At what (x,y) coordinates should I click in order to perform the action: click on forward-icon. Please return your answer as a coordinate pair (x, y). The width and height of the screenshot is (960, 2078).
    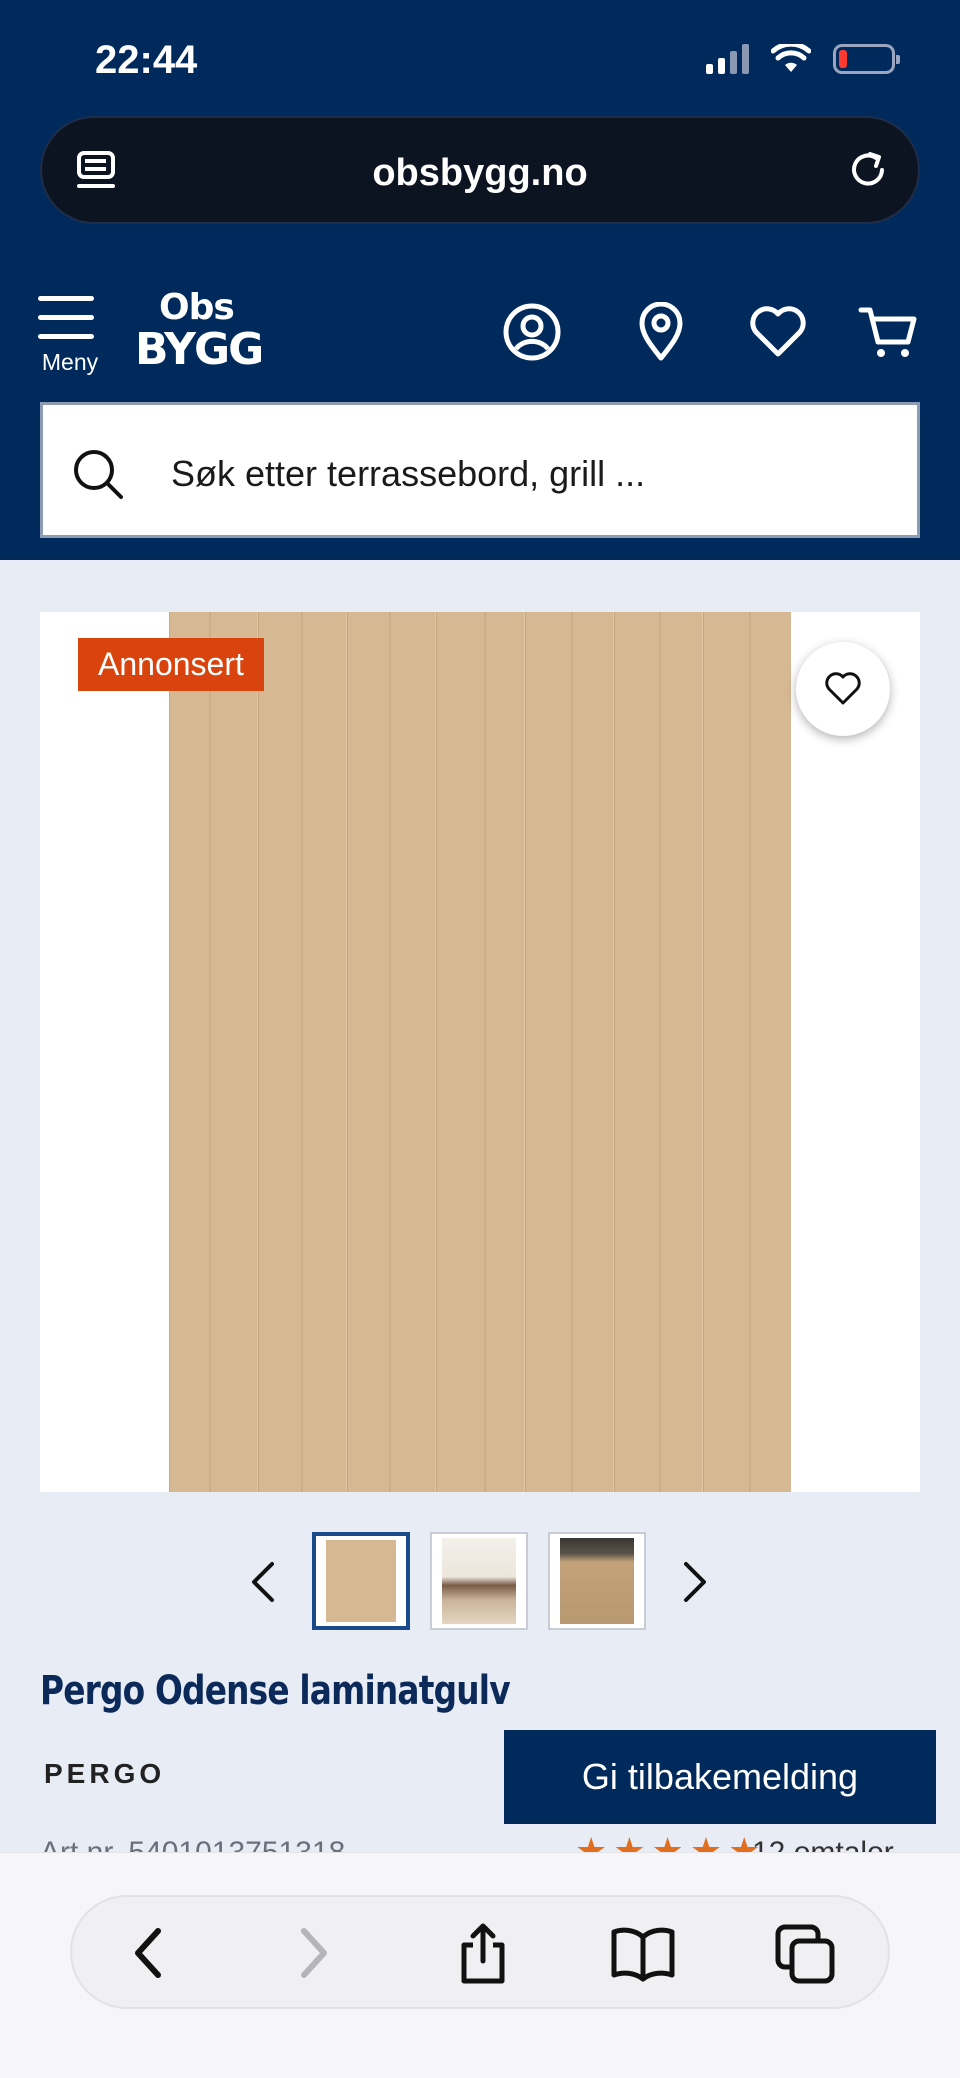
    Looking at the image, I should click on (314, 1953).